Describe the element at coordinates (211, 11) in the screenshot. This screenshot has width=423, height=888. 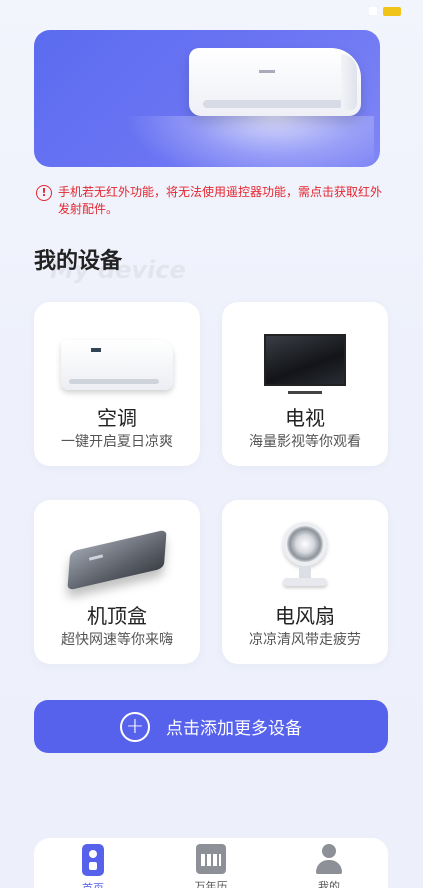
I see `status-bar` at that location.